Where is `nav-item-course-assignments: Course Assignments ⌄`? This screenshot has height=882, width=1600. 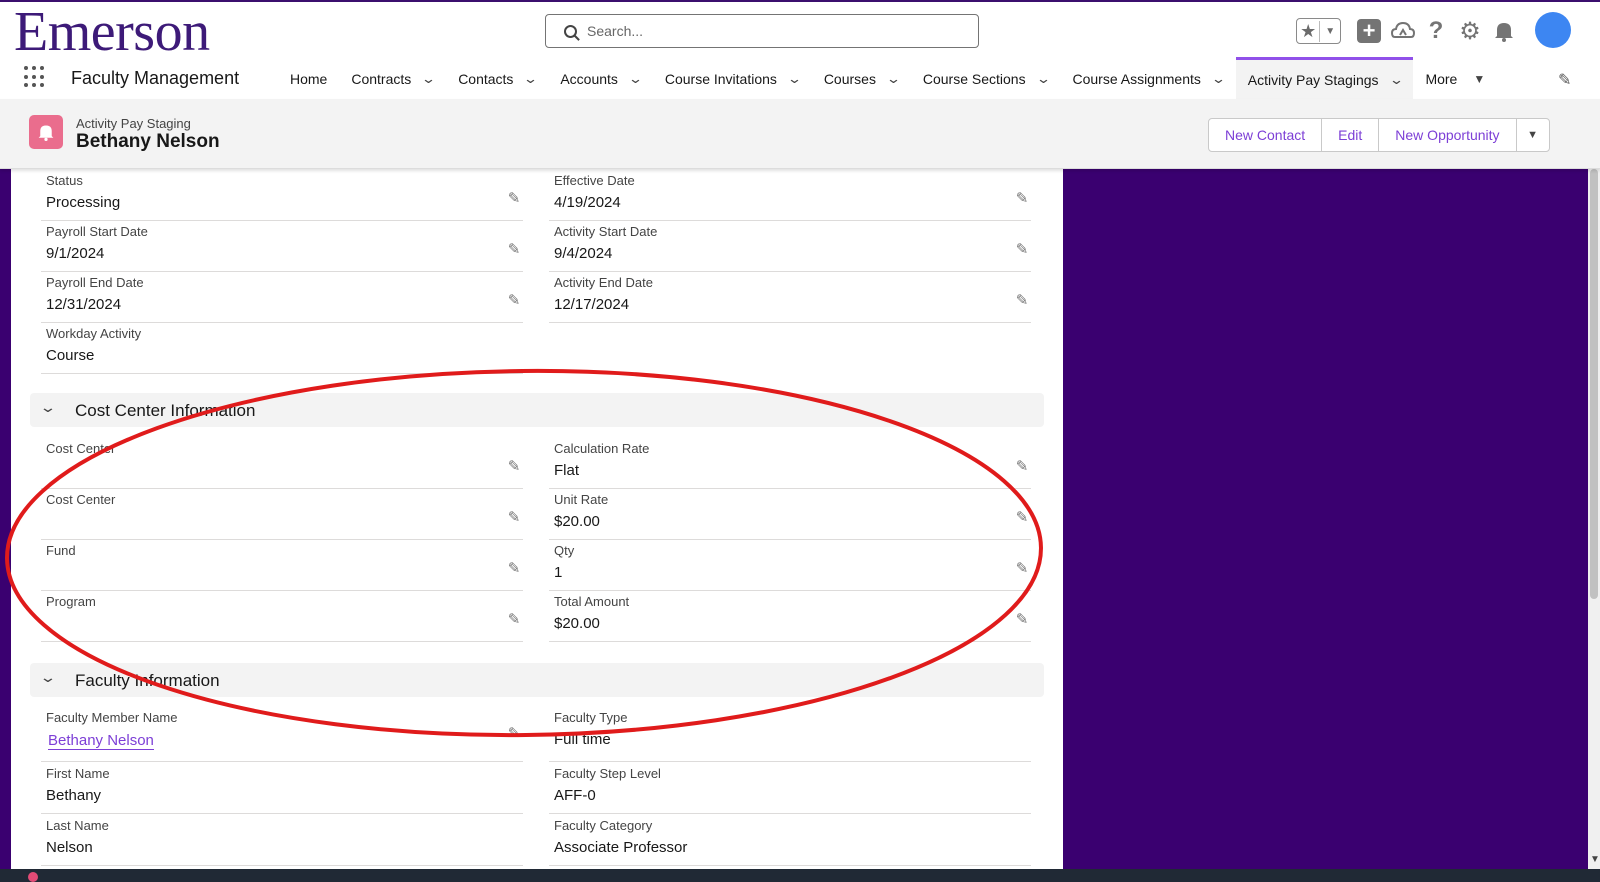 nav-item-course-assignments: Course Assignments ⌄ is located at coordinates (1147, 79).